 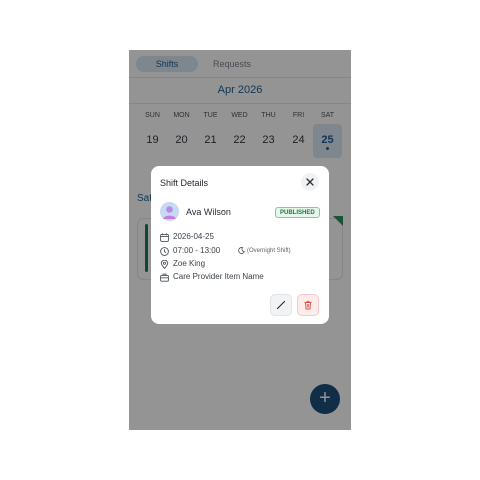 I want to click on user-avatar-icon, so click(x=169, y=211).